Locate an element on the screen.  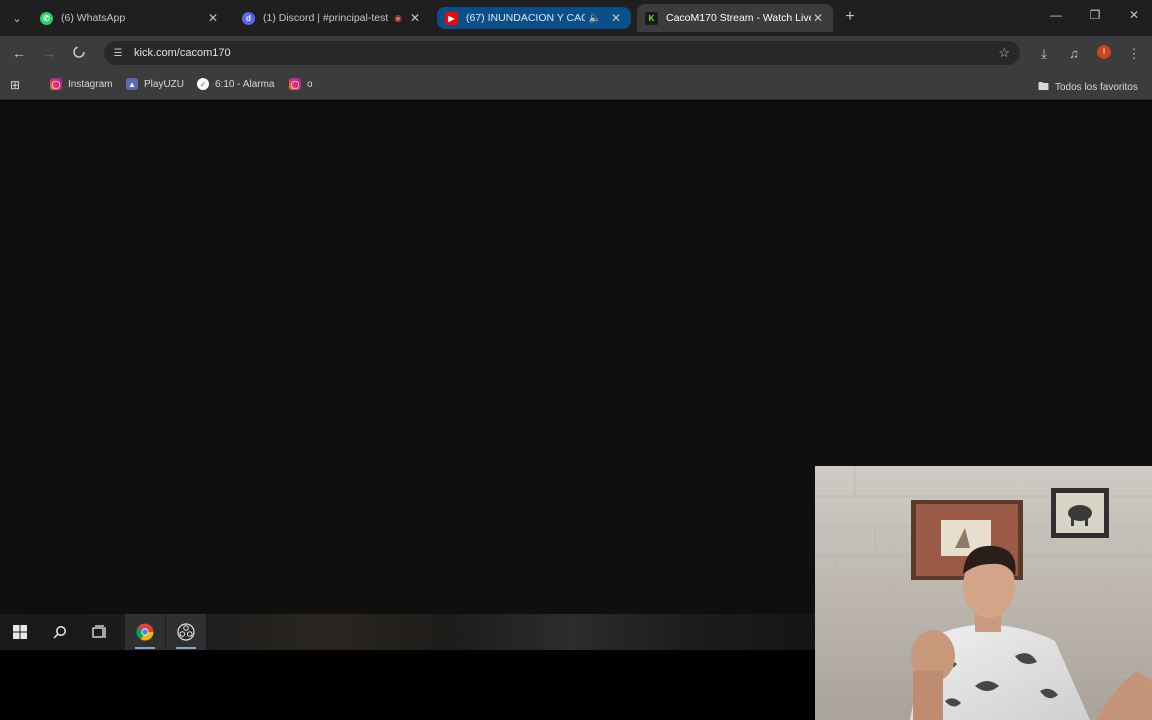
address-bar: ☰ kick.com/cacom170 ☆ is located at coordinates (562, 53).